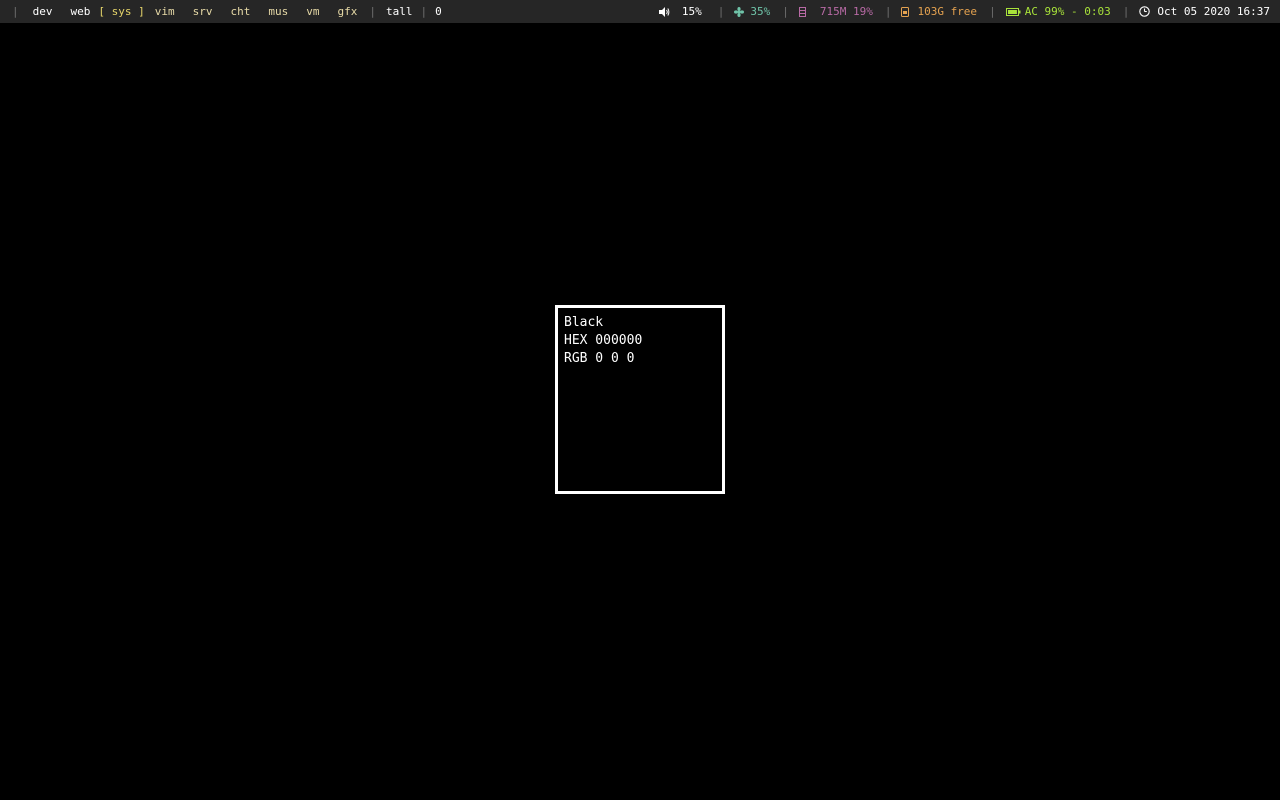 The image size is (1280, 800). I want to click on workspace-sys-label: sys, so click(121, 11).